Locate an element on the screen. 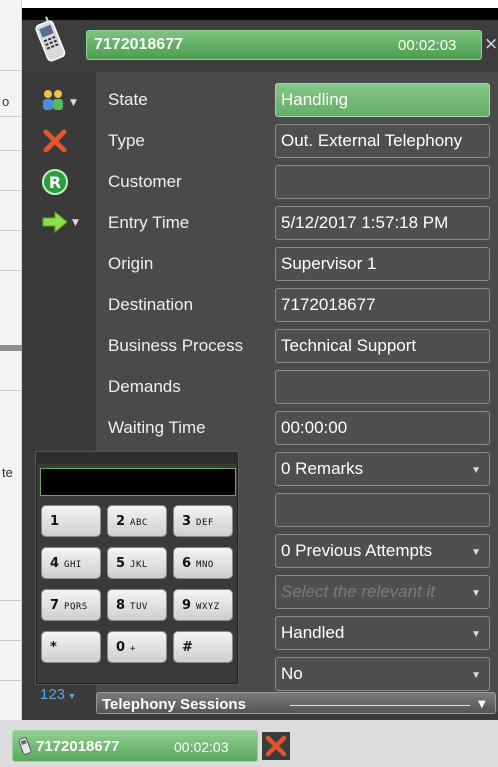 The height and width of the screenshot is (767, 498). contacts-dropdown-icon: ▼ is located at coordinates (73, 103).